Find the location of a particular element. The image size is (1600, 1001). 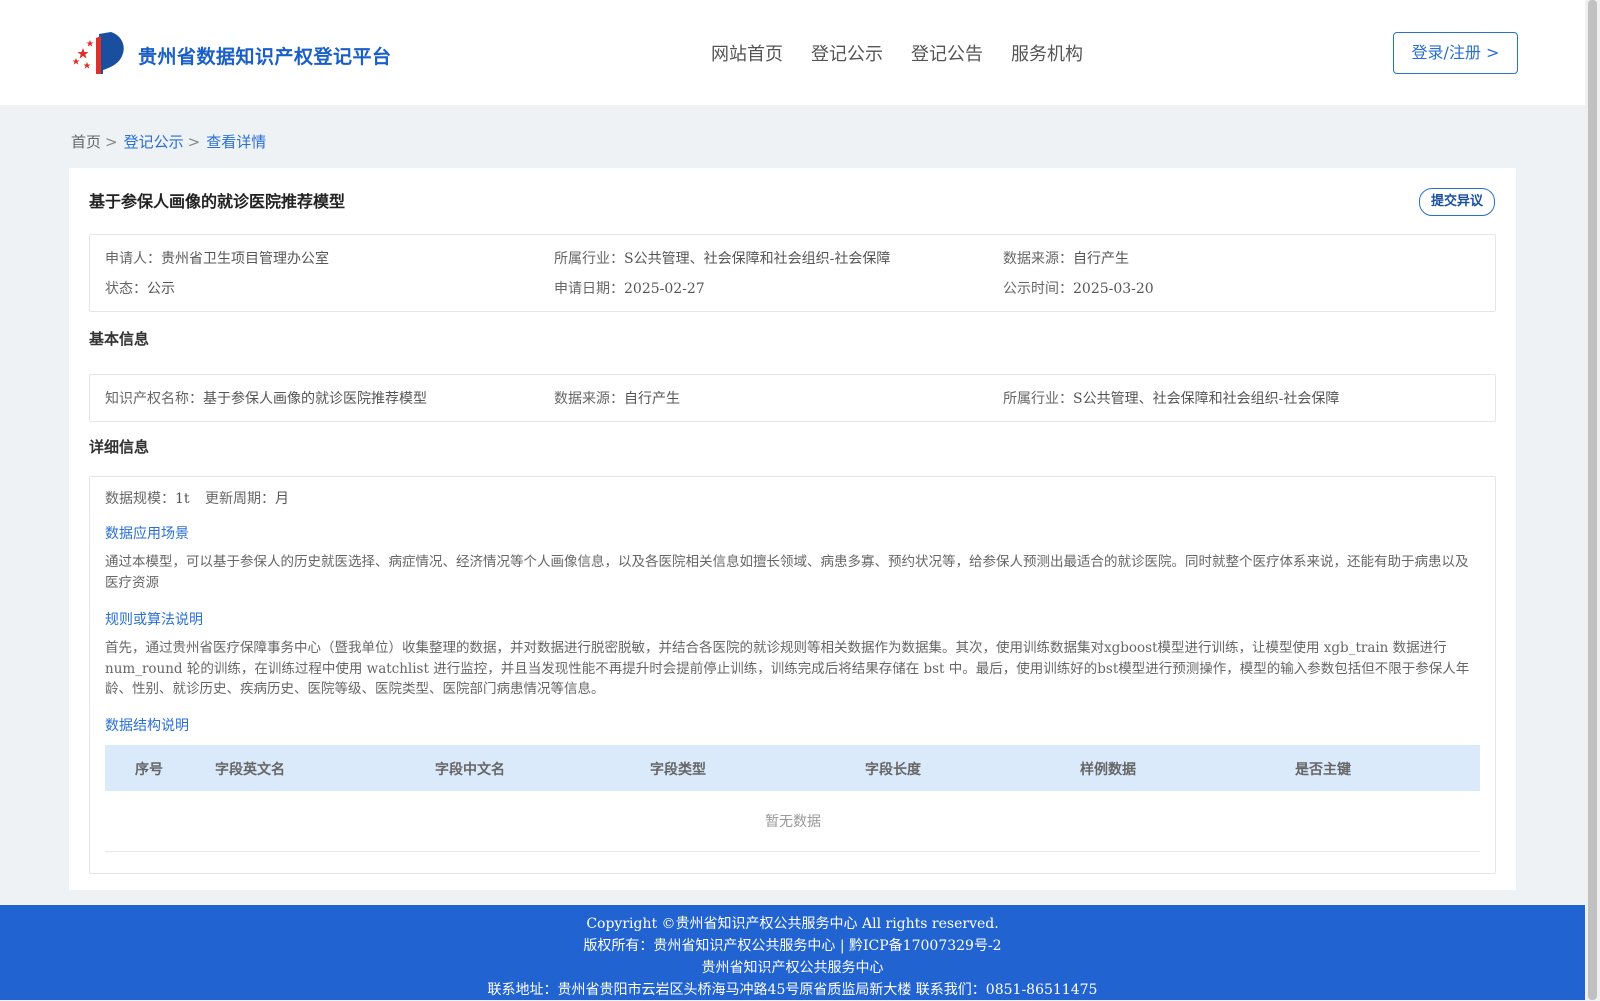

apply-date-label: 申请日期： is located at coordinates (589, 289).